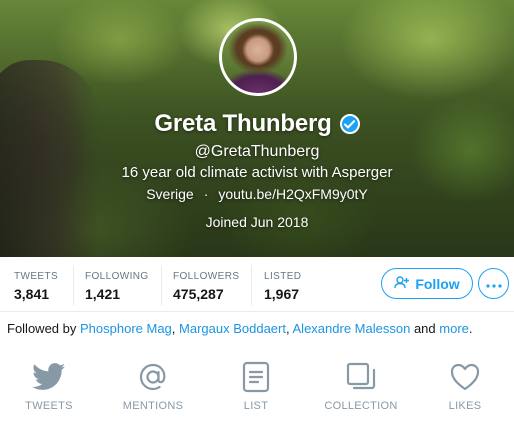 The width and height of the screenshot is (514, 421). I want to click on nav-label: LIST, so click(256, 406).